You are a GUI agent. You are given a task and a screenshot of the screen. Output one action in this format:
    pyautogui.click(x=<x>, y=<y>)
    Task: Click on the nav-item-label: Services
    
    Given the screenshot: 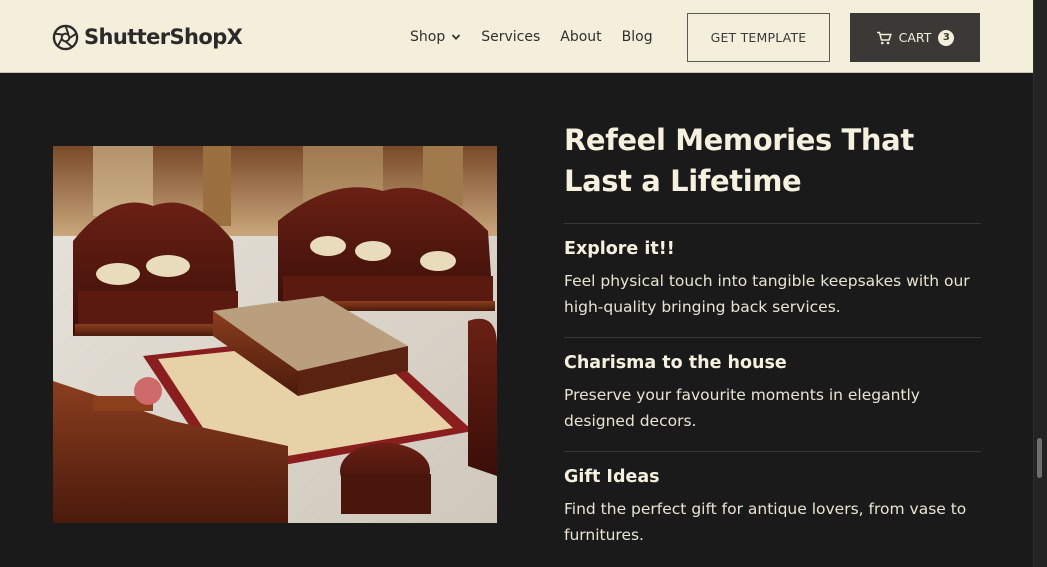 What is the action you would take?
    pyautogui.click(x=511, y=37)
    